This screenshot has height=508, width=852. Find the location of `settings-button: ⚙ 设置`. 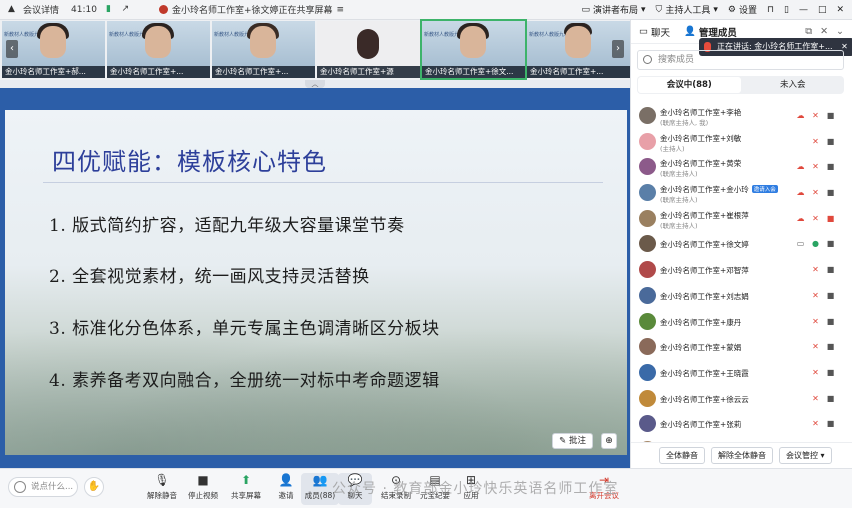

settings-button: ⚙ 设置 is located at coordinates (742, 10).